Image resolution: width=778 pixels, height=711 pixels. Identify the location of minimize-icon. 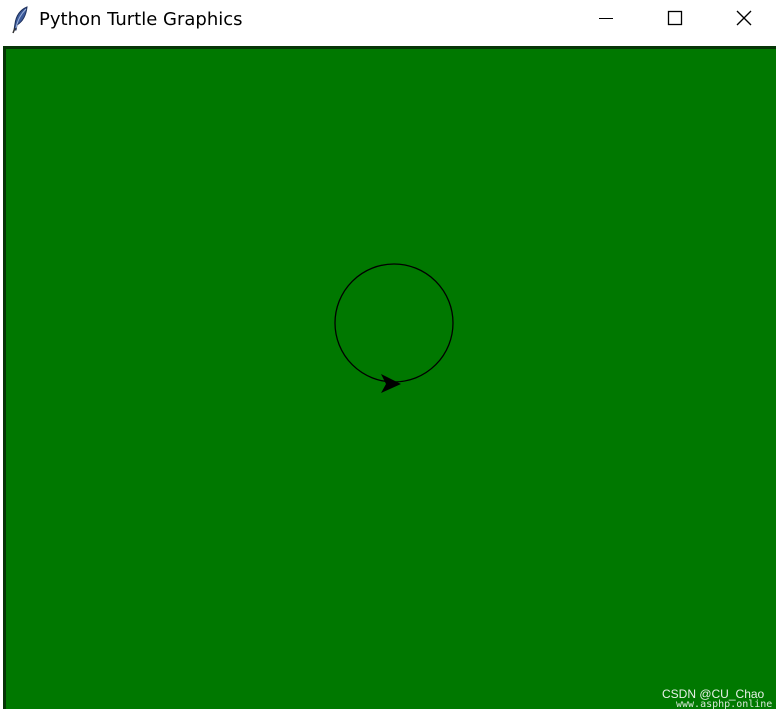
(606, 20).